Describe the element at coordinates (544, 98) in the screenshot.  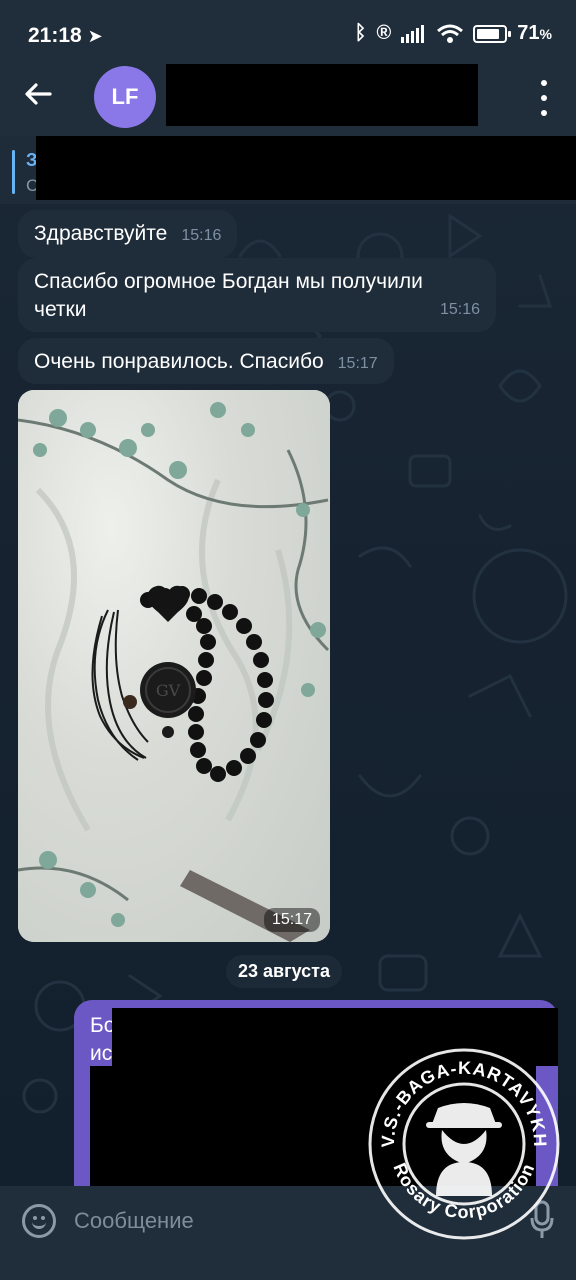
I see `more-options-icon` at that location.